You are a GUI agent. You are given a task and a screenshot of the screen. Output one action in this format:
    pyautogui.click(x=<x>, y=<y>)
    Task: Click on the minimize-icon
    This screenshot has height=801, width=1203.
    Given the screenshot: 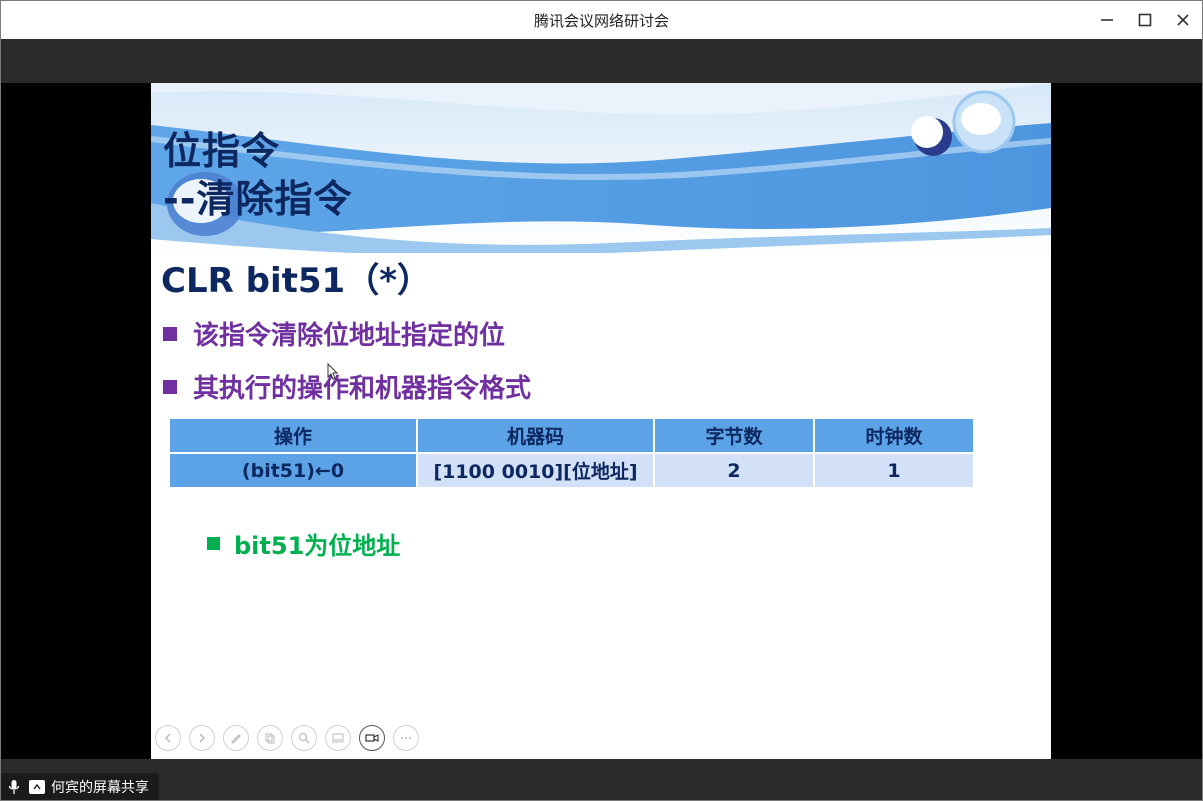 What is the action you would take?
    pyautogui.click(x=1107, y=20)
    